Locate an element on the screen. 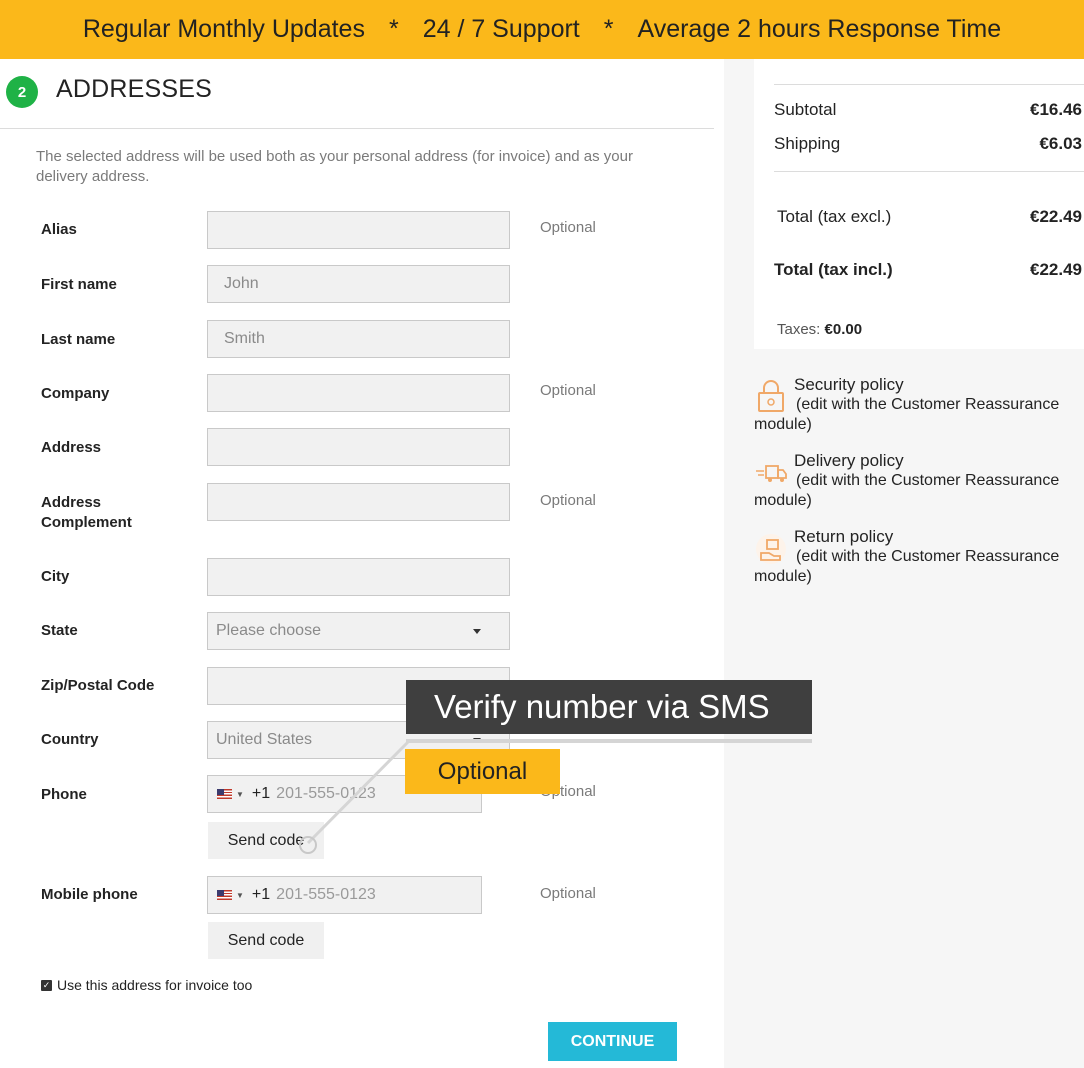 This screenshot has height=1068, width=1084. total-incl-value: €22.49 is located at coordinates (1056, 269).